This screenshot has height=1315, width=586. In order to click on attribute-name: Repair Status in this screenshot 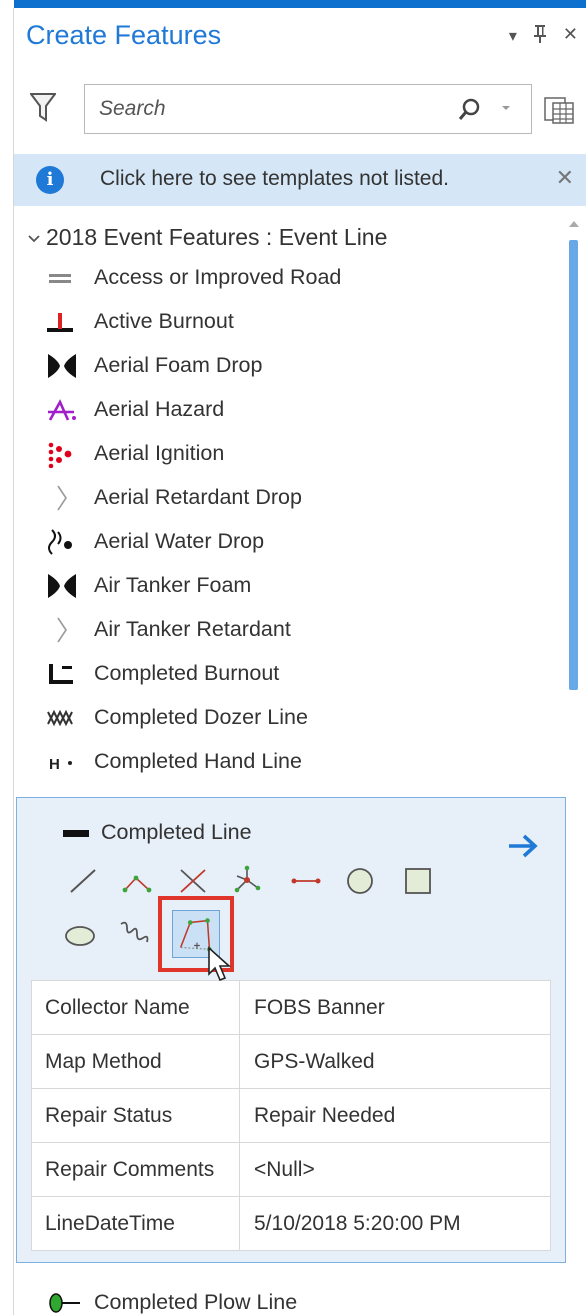, I will do `click(135, 1115)`.